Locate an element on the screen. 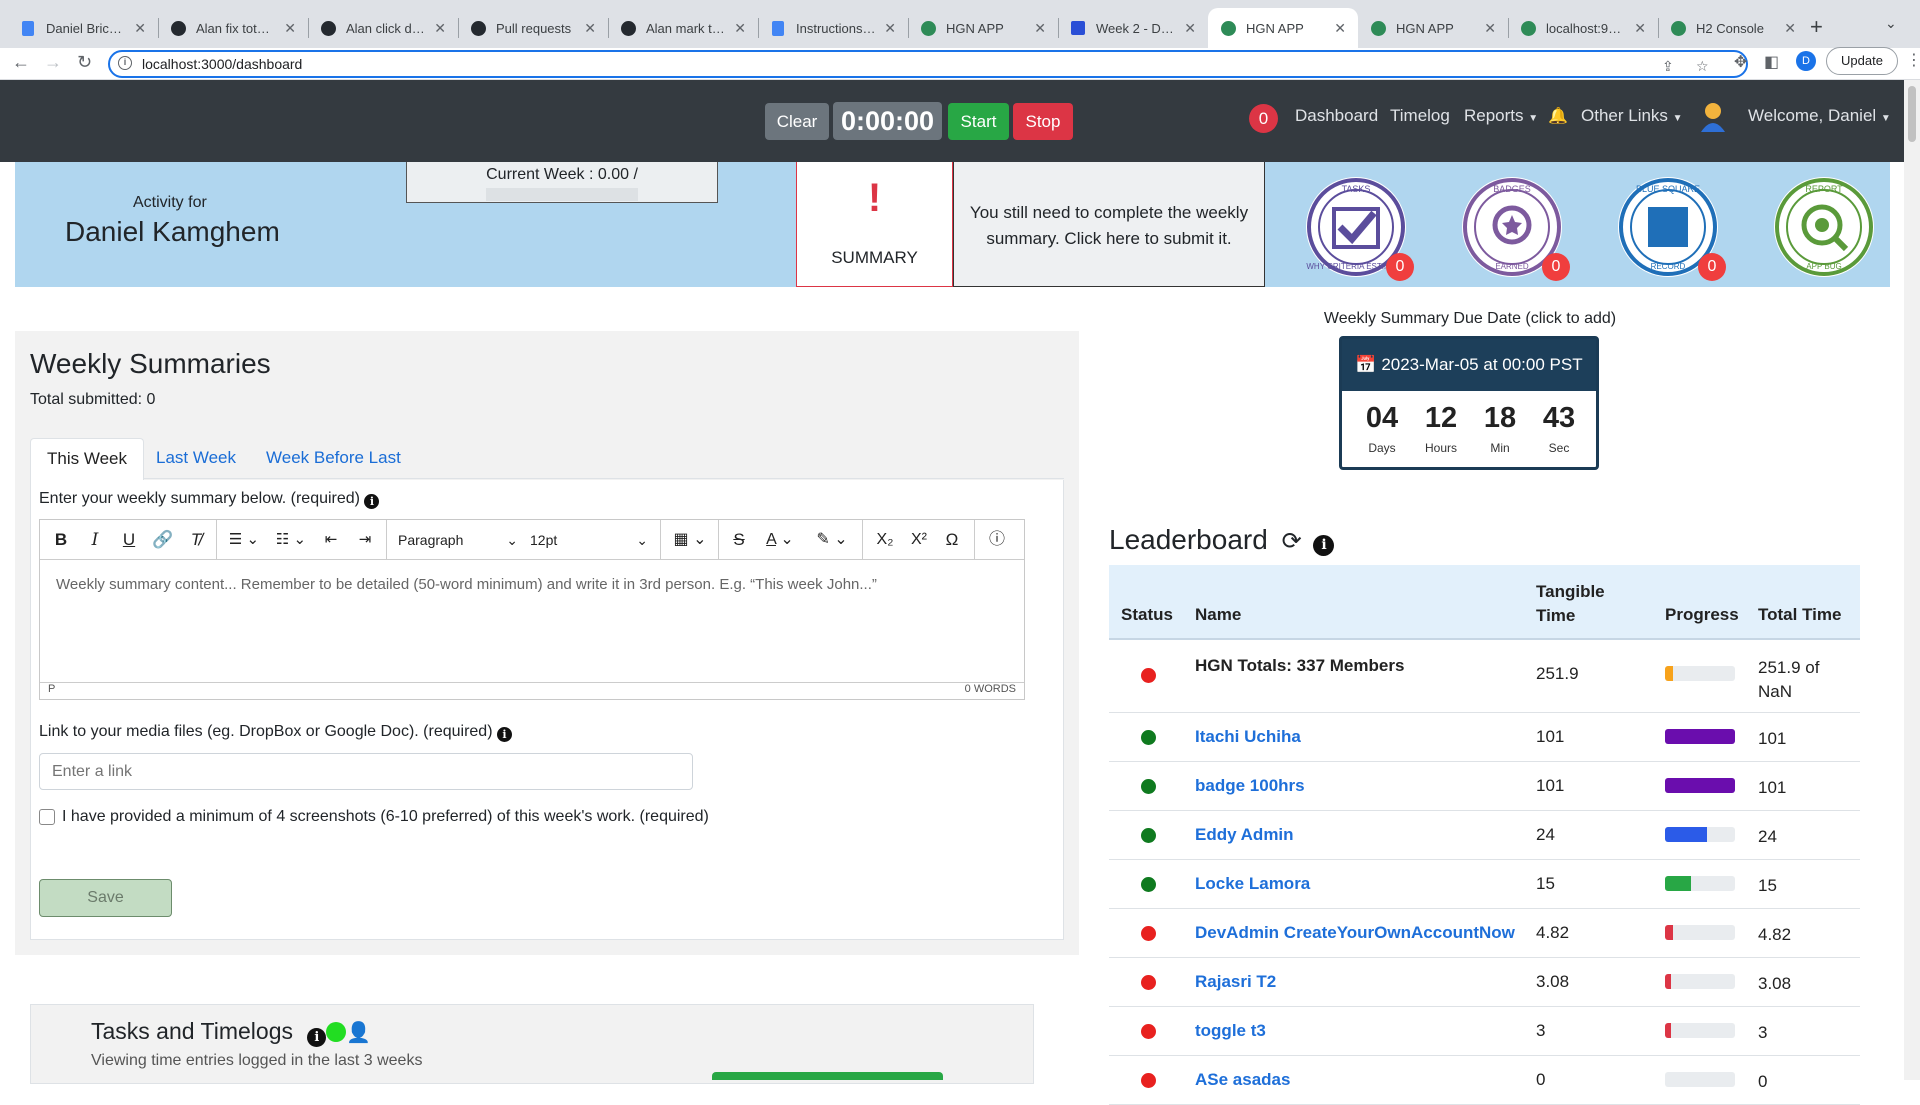  superscript-icon: X² is located at coordinates (919, 540).